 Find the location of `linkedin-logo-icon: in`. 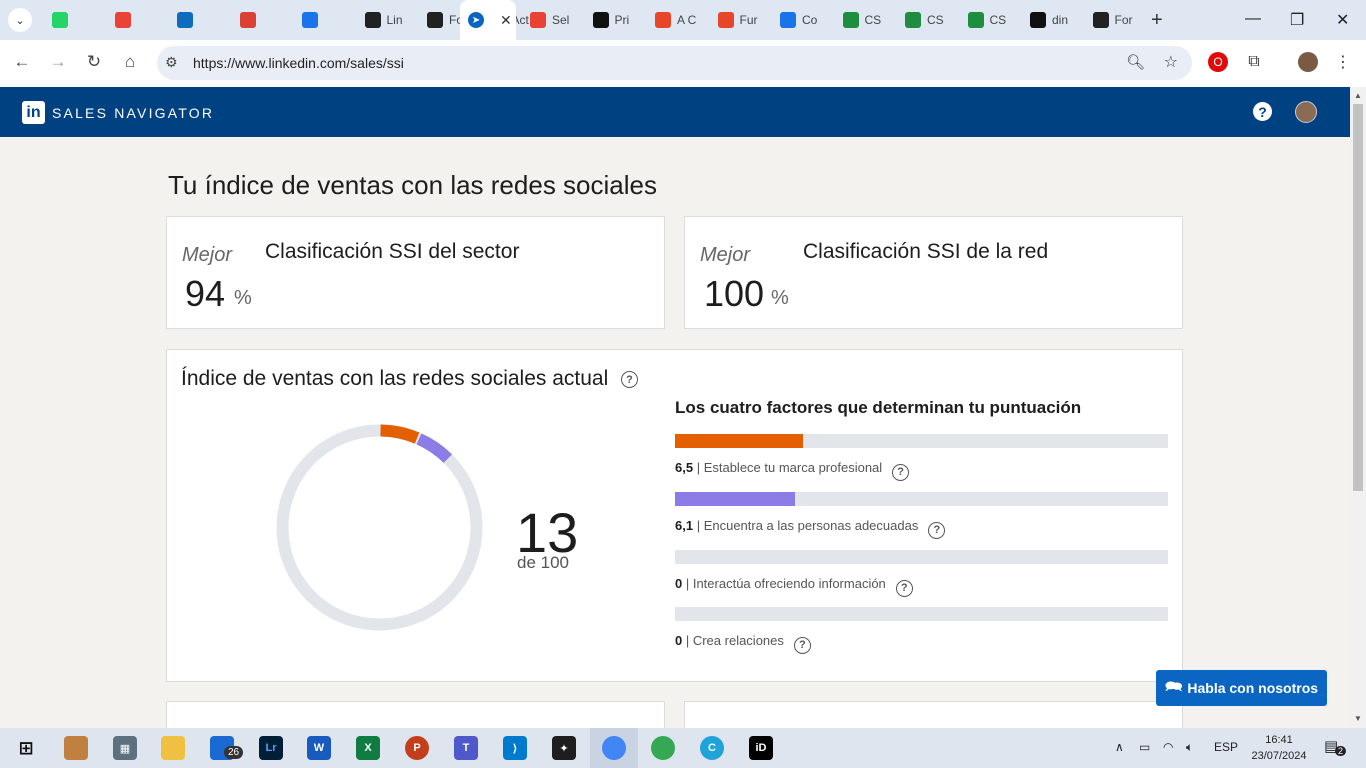

linkedin-logo-icon: in is located at coordinates (33, 112).